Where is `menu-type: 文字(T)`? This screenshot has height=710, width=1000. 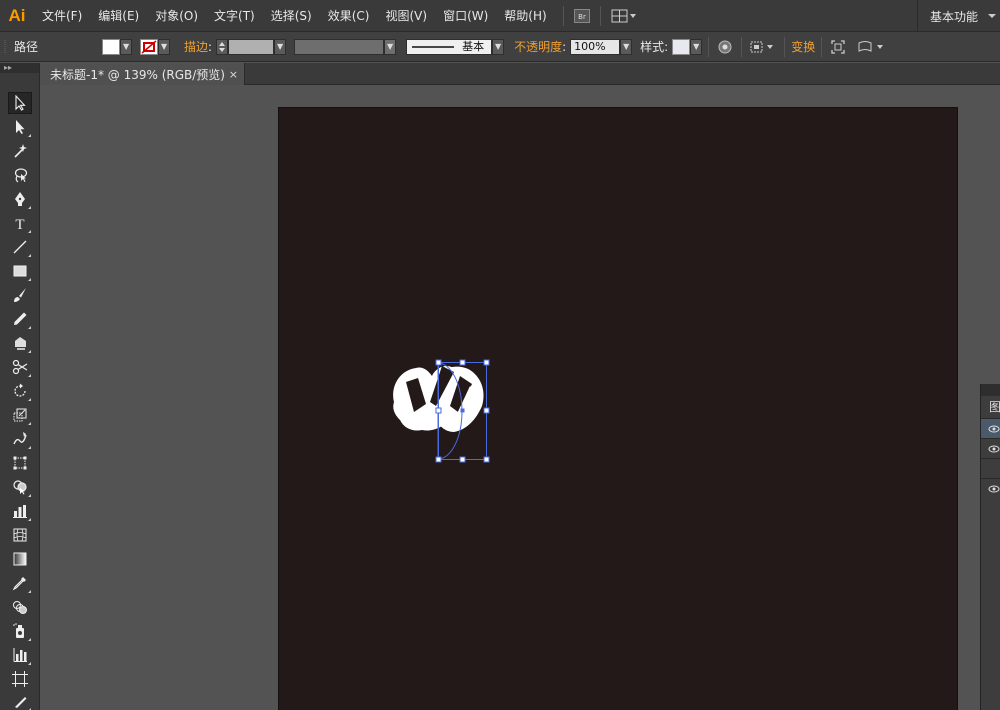 menu-type: 文字(T) is located at coordinates (234, 16).